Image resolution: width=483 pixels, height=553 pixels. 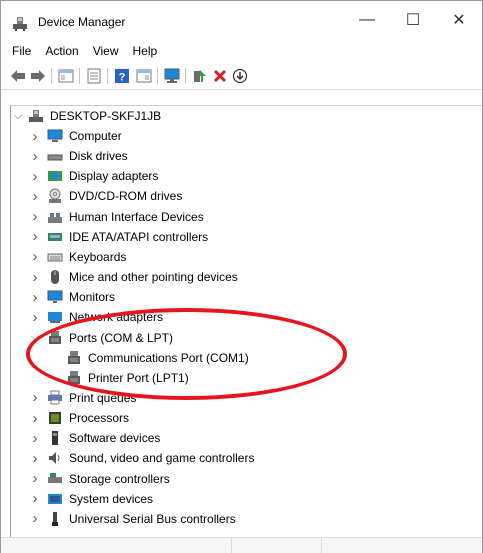 I want to click on console-tree-icon, so click(x=66, y=76).